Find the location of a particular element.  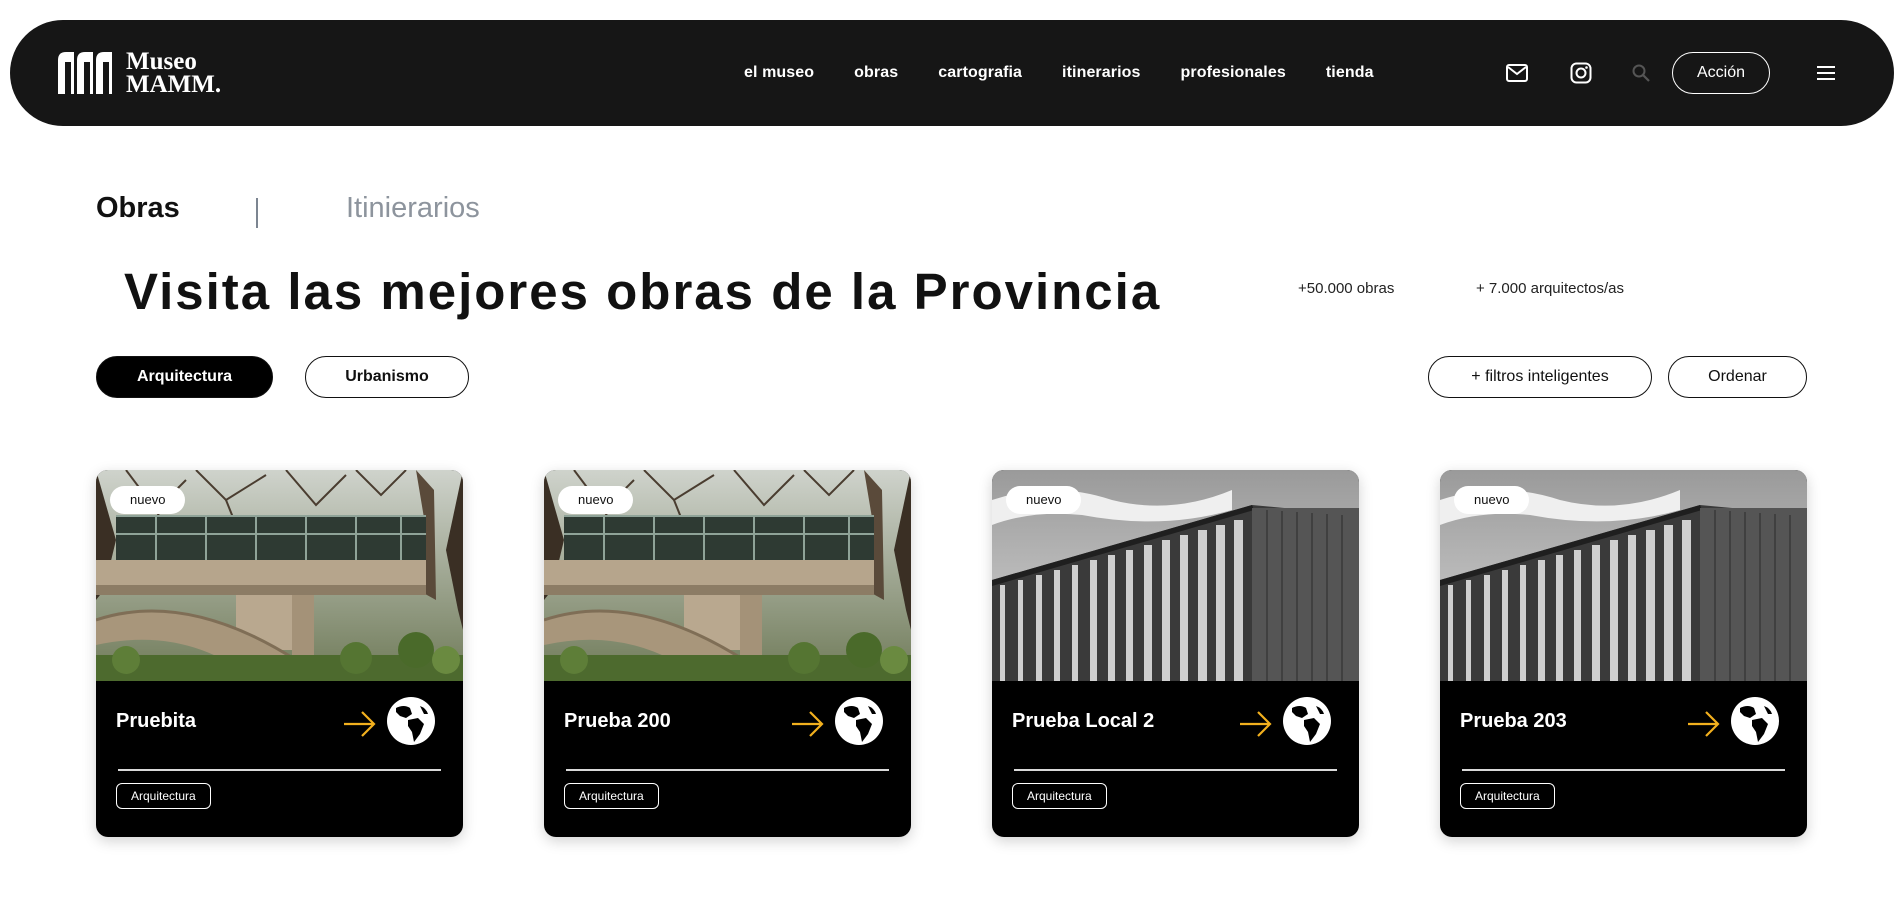

section-tabs: Obras Itinierarios is located at coordinates (396, 210).